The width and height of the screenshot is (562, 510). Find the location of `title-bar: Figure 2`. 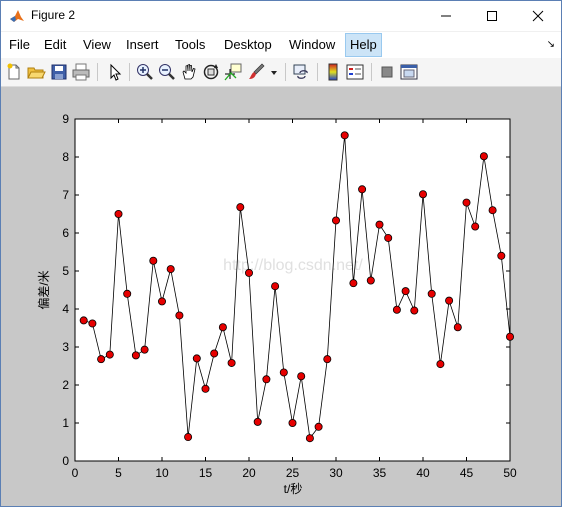

title-bar: Figure 2 is located at coordinates (281, 16).